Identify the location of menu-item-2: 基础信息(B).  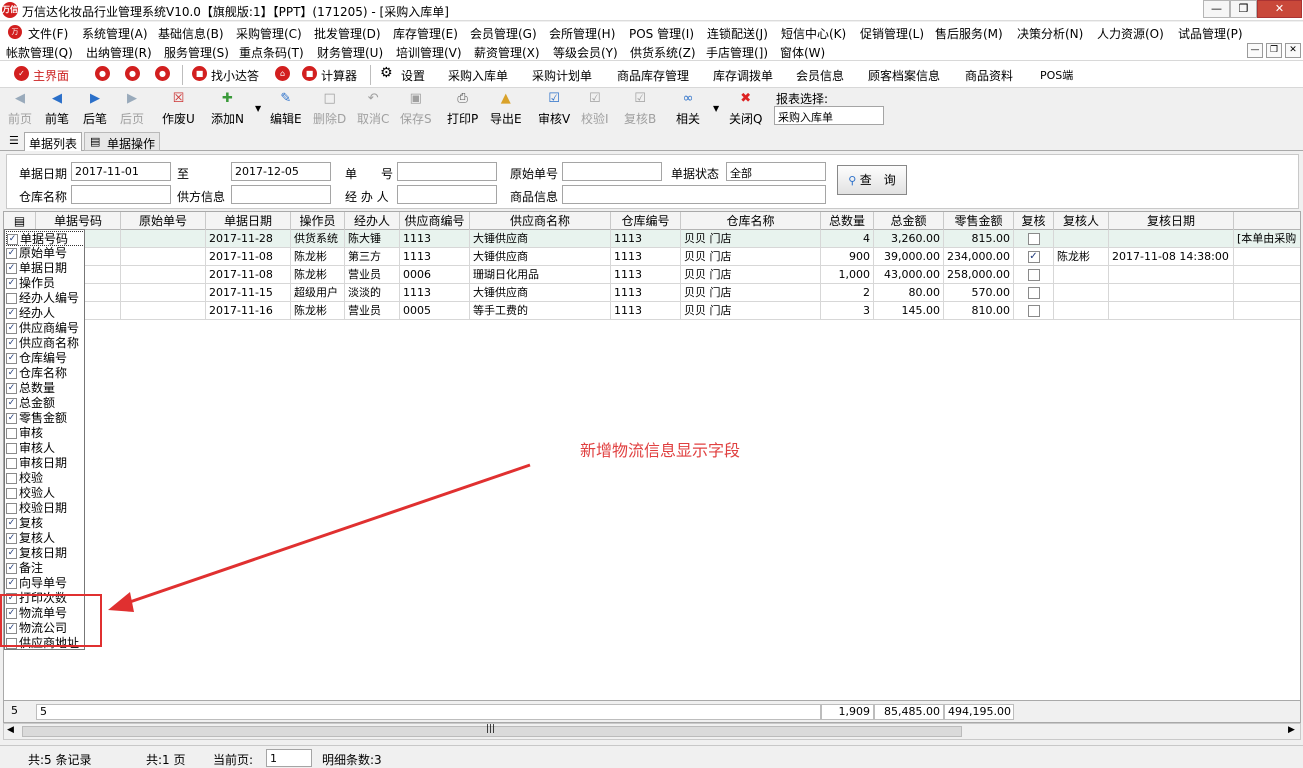
(191, 33).